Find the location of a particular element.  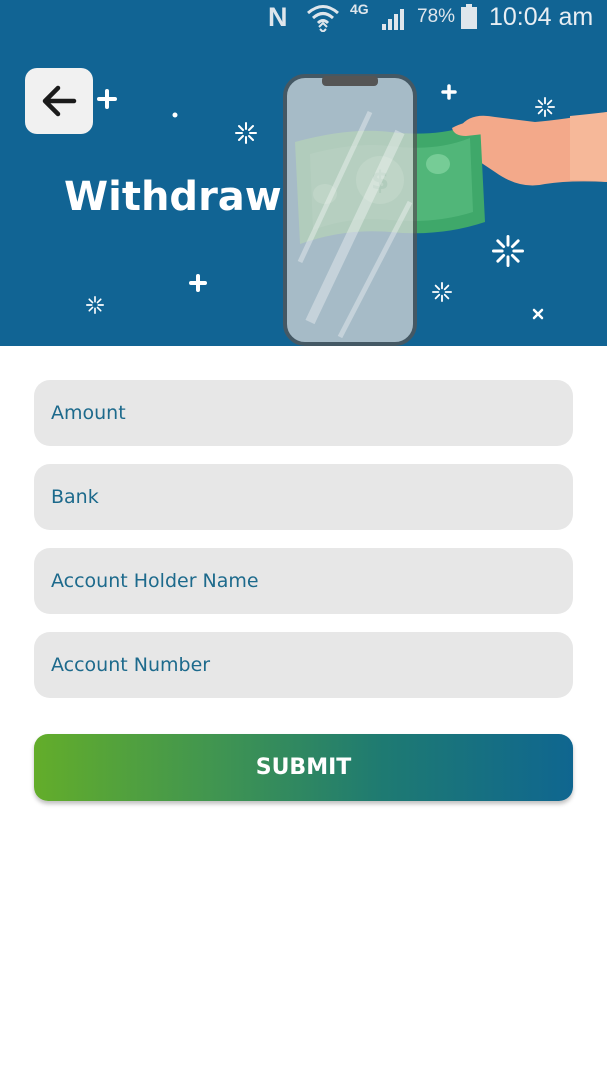

page-title: Withdraw is located at coordinates (173, 197).